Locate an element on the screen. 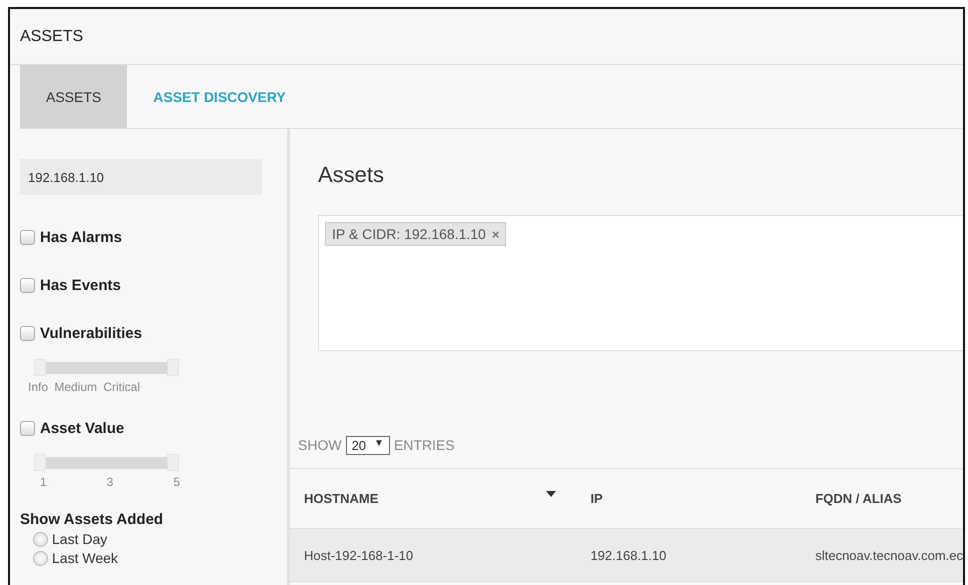 Image resolution: width=968 pixels, height=585 pixels. radio-label: Last Day is located at coordinates (80, 539).